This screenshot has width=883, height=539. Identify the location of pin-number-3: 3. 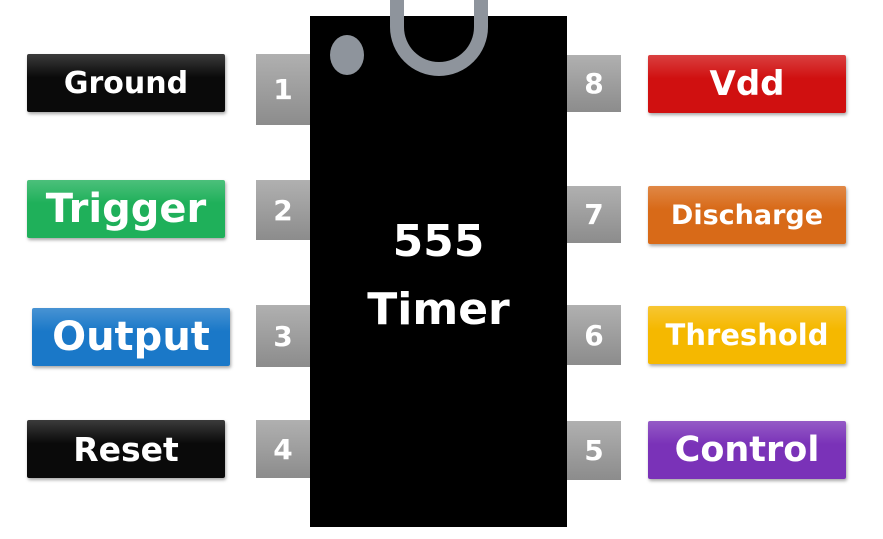
(283, 336).